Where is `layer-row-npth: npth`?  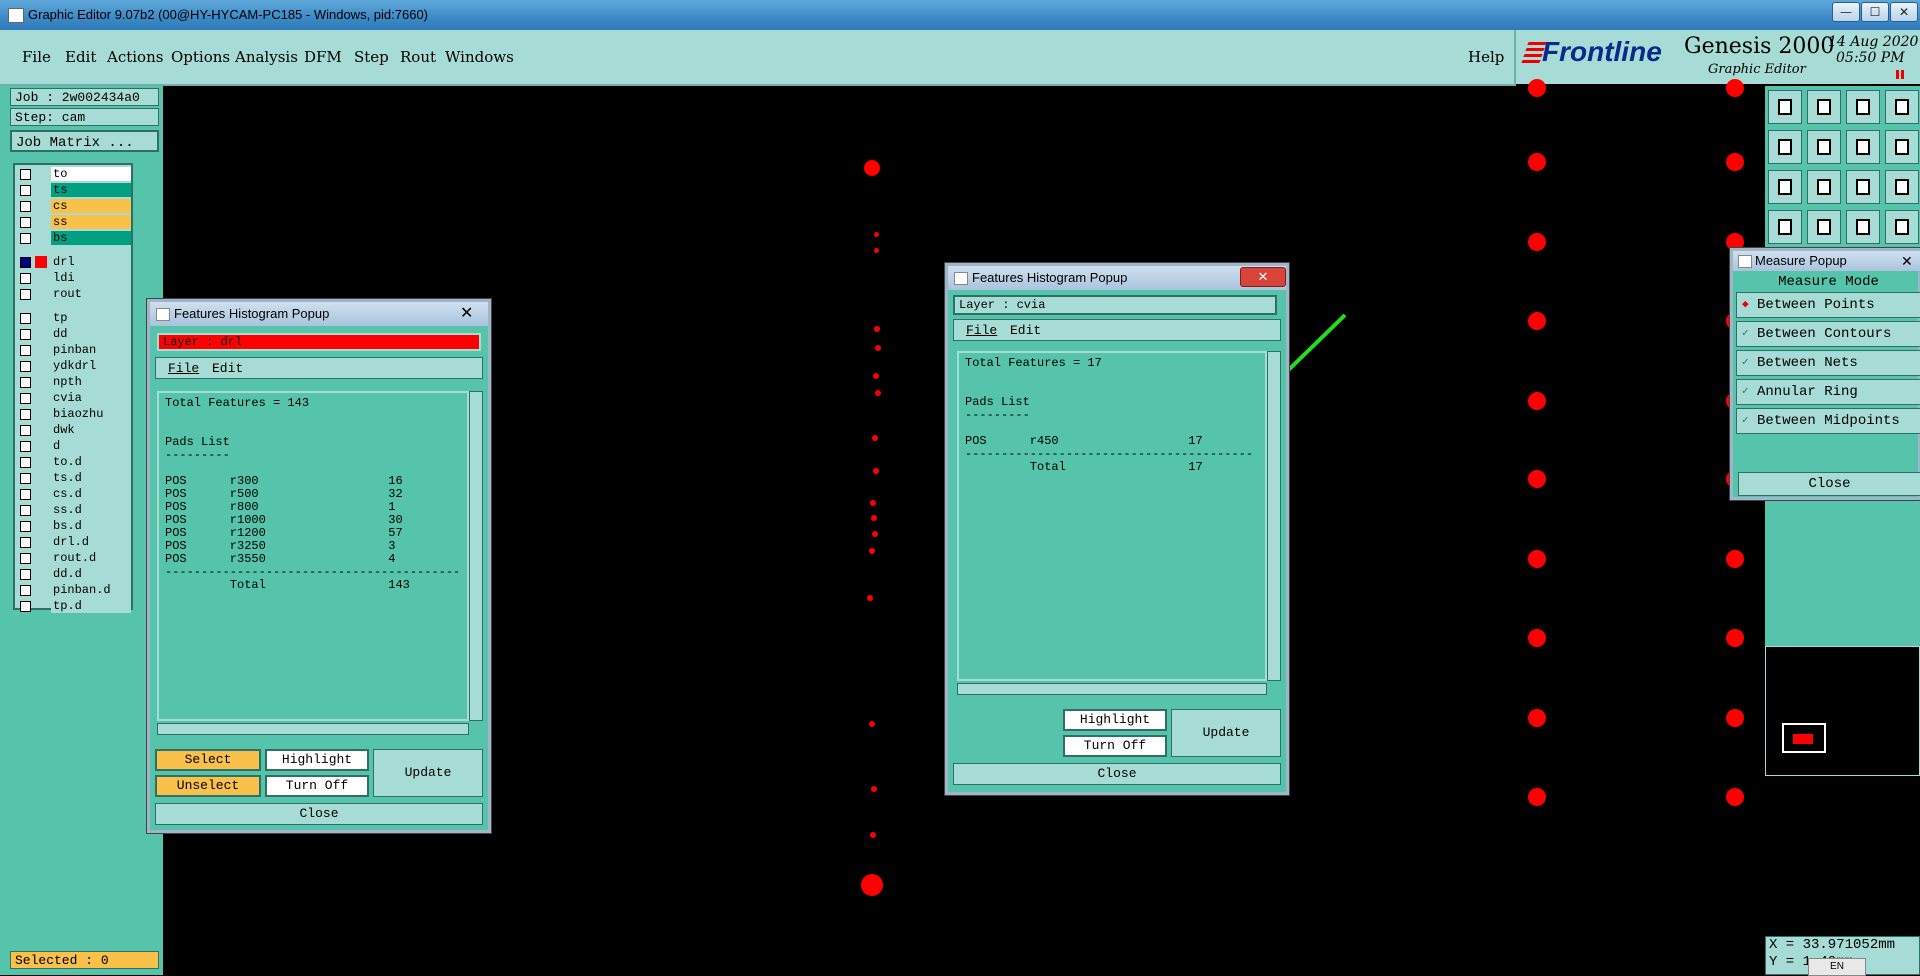 layer-row-npth: npth is located at coordinates (74, 382).